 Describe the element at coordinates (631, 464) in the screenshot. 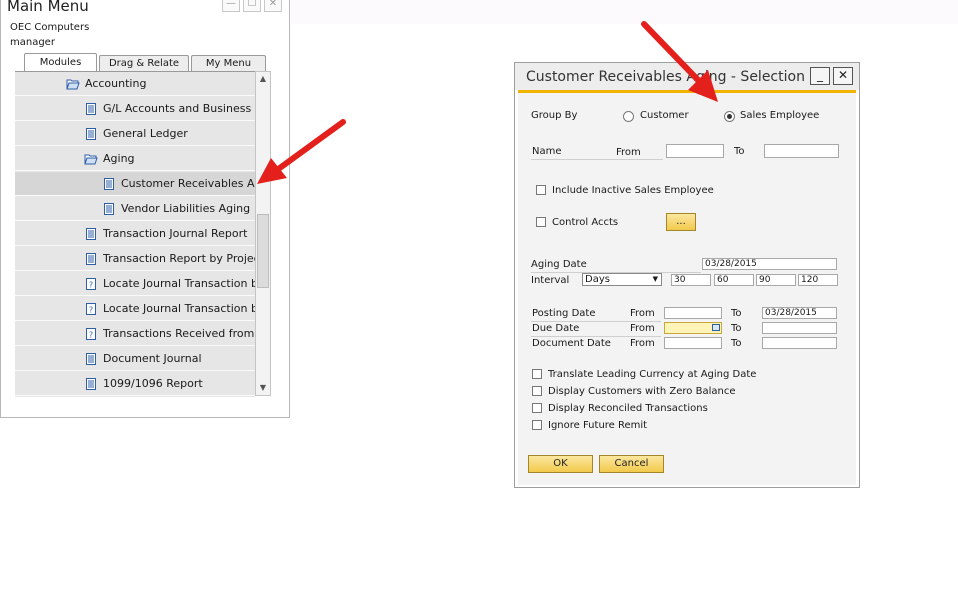

I see `cancel-button: Cancel` at that location.